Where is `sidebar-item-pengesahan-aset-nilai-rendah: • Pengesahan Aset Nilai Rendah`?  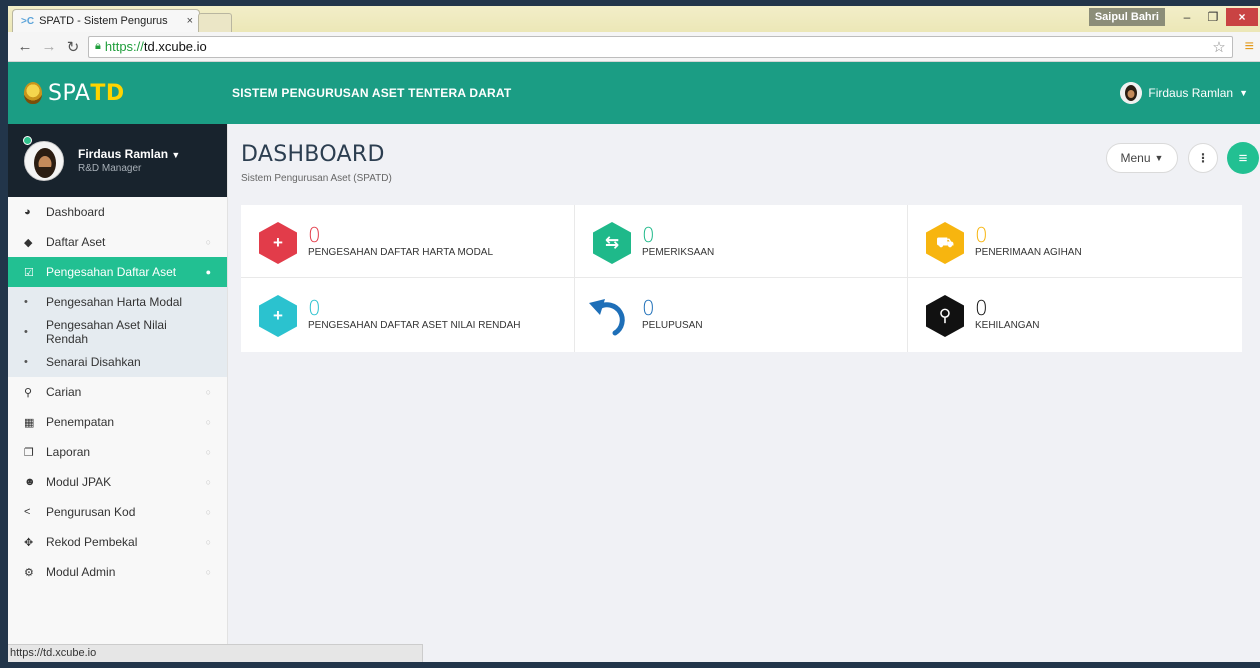 sidebar-item-pengesahan-aset-nilai-rendah: • Pengesahan Aset Nilai Rendah is located at coordinates (117, 332).